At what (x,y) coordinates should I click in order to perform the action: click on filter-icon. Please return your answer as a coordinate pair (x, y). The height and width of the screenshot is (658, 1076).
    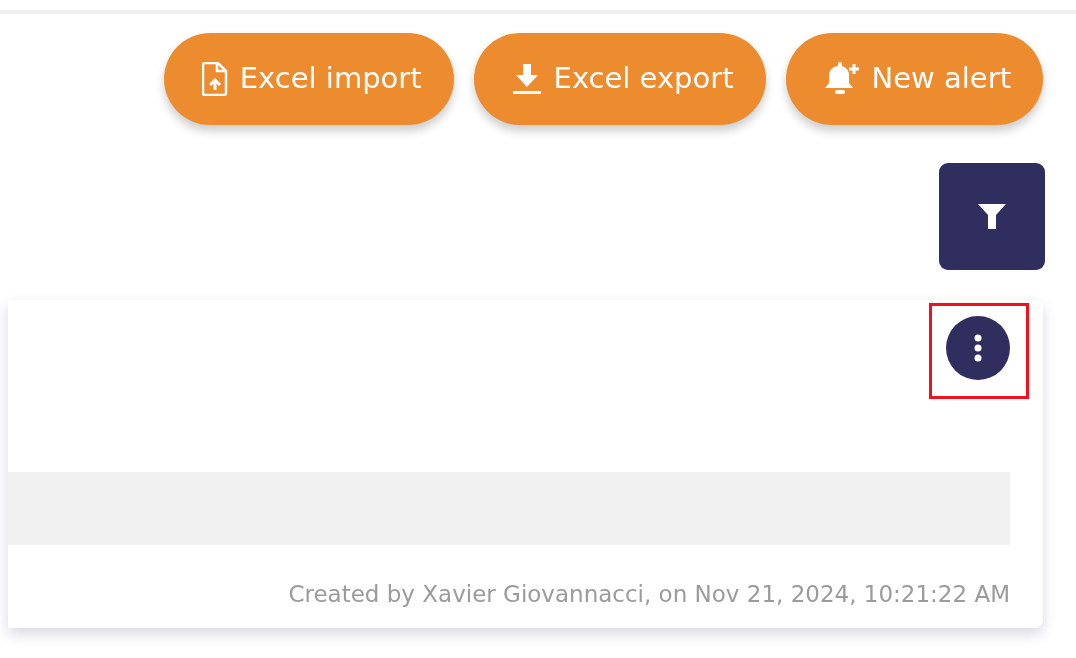
    Looking at the image, I should click on (992, 216).